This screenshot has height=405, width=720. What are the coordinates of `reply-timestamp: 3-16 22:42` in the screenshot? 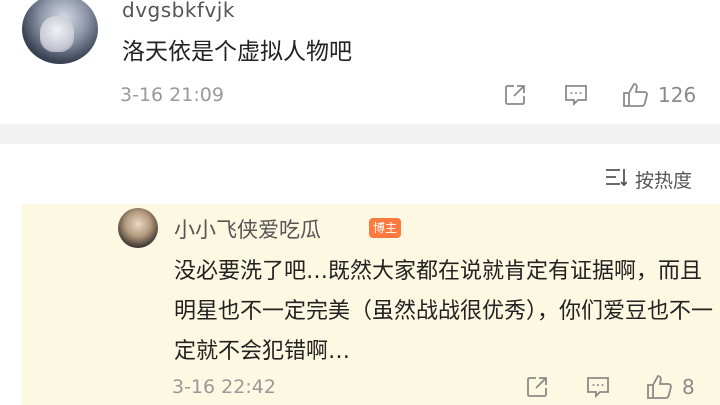 It's located at (224, 387).